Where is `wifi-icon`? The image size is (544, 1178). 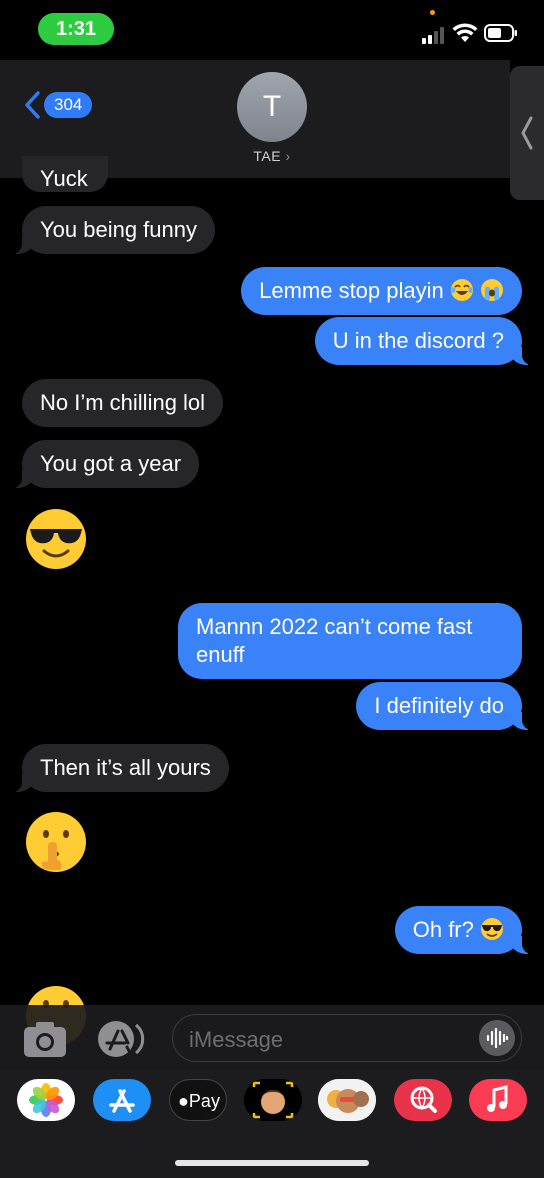 wifi-icon is located at coordinates (465, 32).